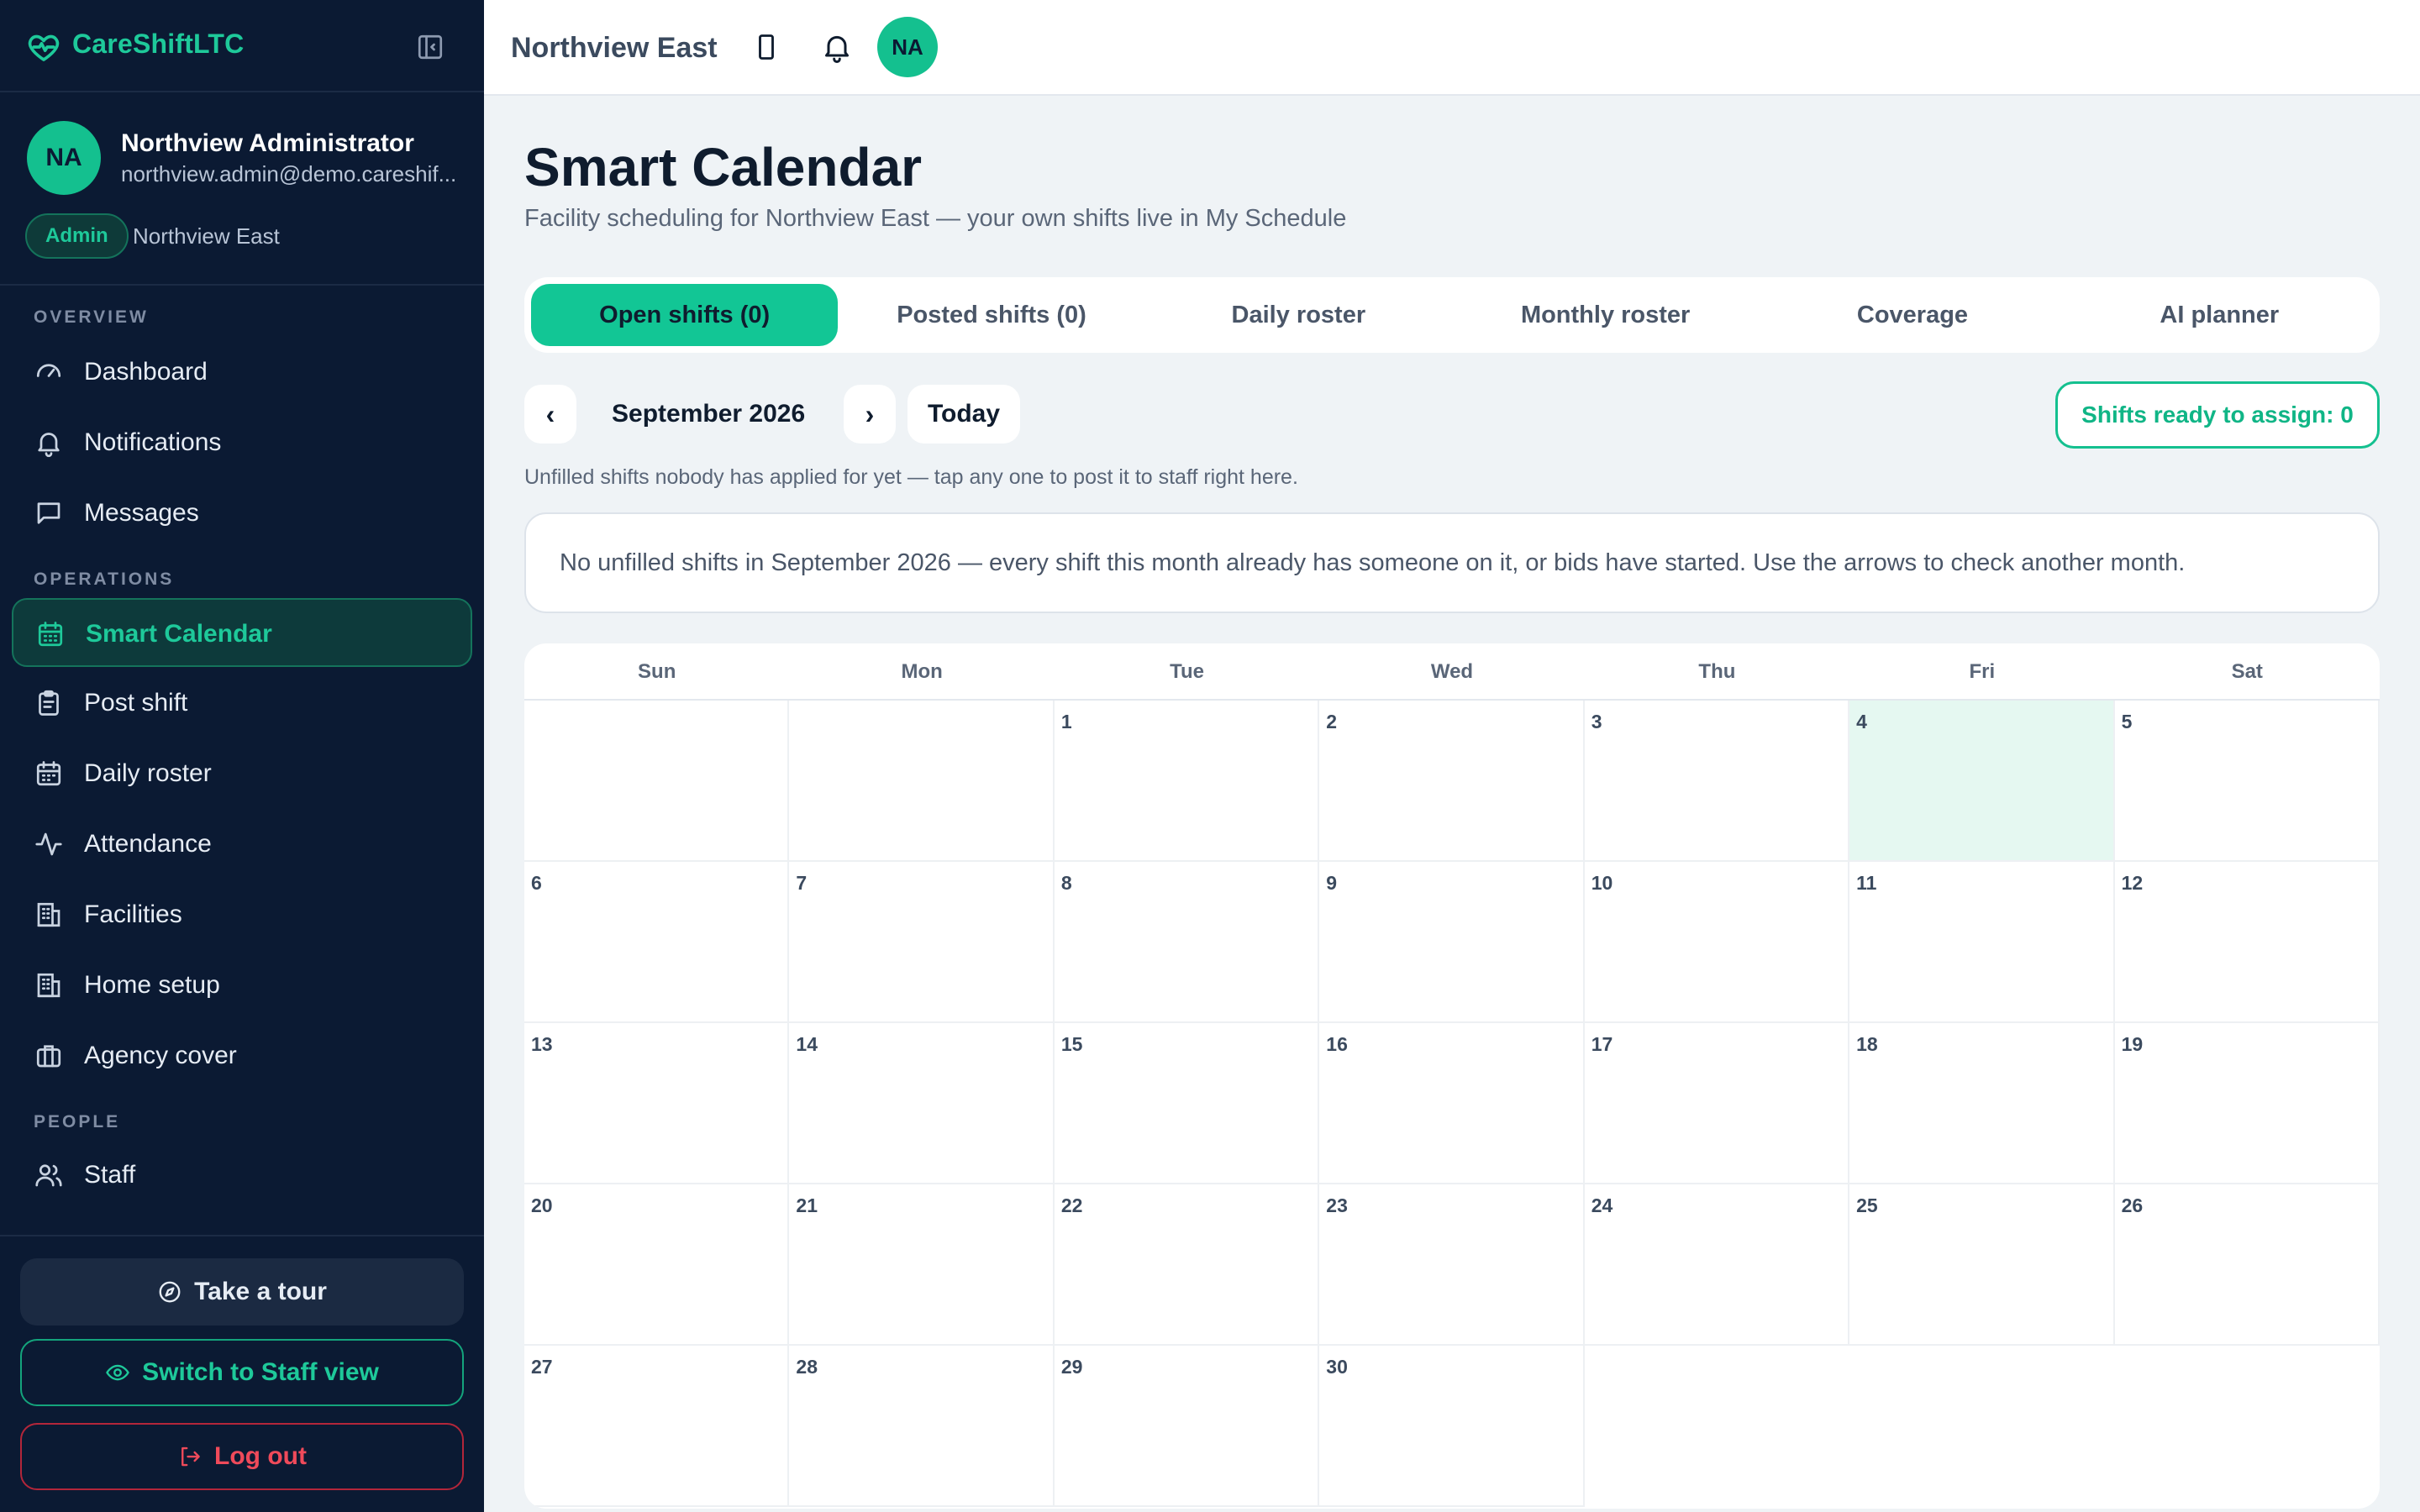 The image size is (2420, 1512). Describe the element at coordinates (1602, 1205) in the screenshot. I see `day-number: 24` at that location.